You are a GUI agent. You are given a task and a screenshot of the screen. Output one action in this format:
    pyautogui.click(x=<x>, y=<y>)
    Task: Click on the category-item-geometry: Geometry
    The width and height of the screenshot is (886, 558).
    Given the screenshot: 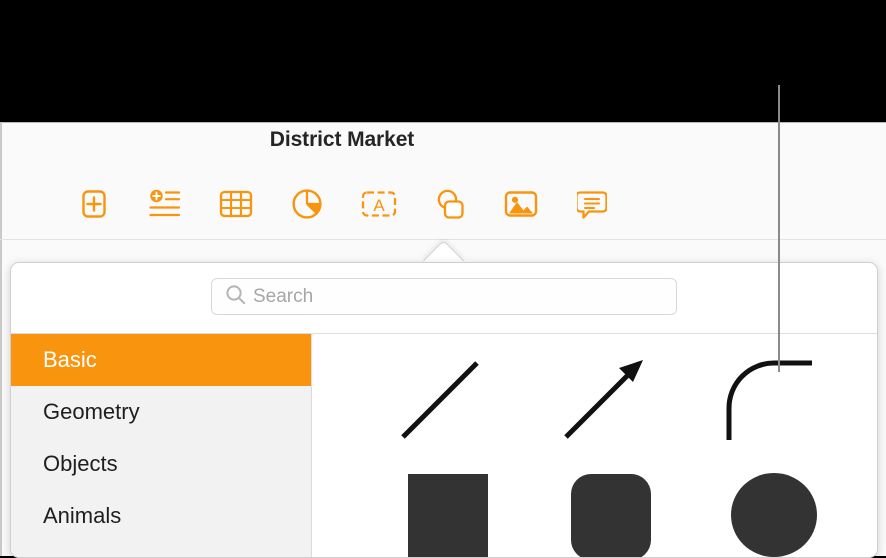 What is the action you would take?
    pyautogui.click(x=161, y=412)
    